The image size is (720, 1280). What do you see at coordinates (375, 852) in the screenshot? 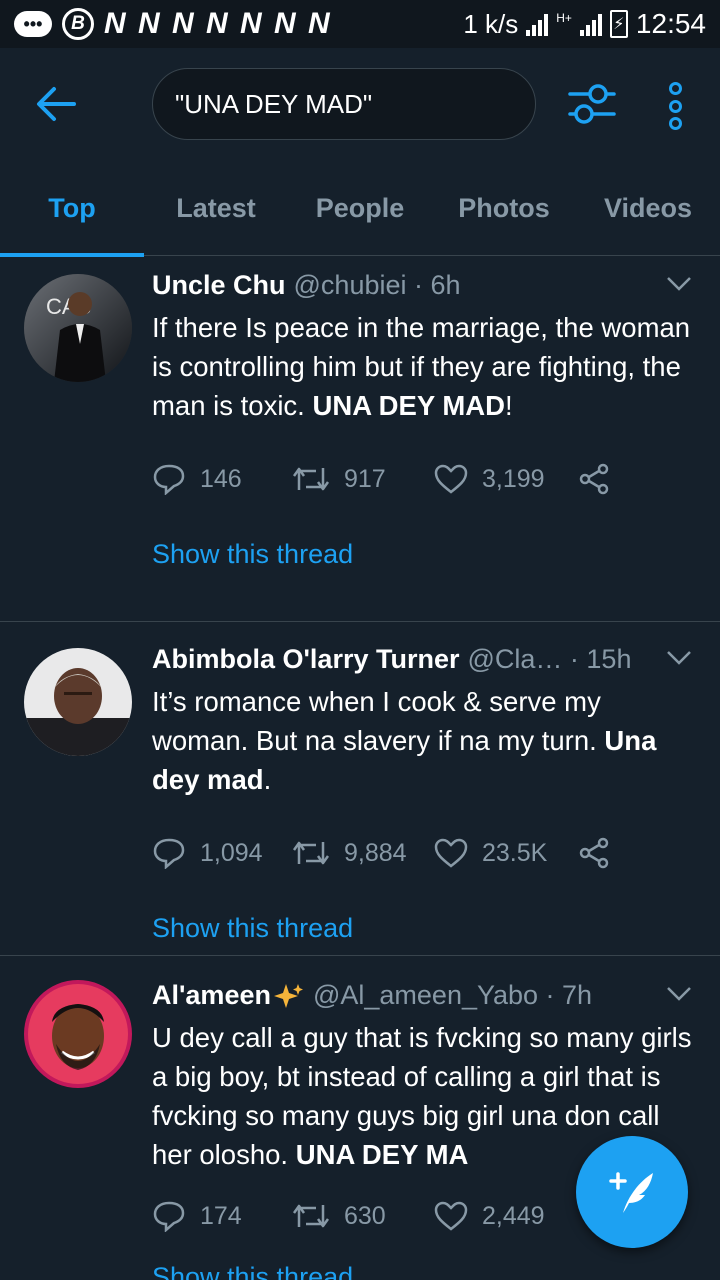
I see `retweet-count: 9,884` at bounding box center [375, 852].